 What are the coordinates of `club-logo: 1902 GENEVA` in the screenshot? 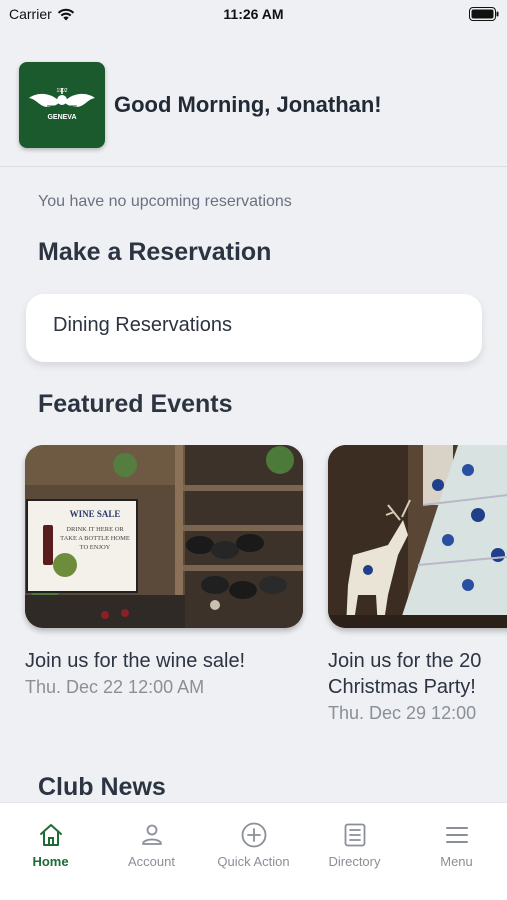 It's located at (62, 105).